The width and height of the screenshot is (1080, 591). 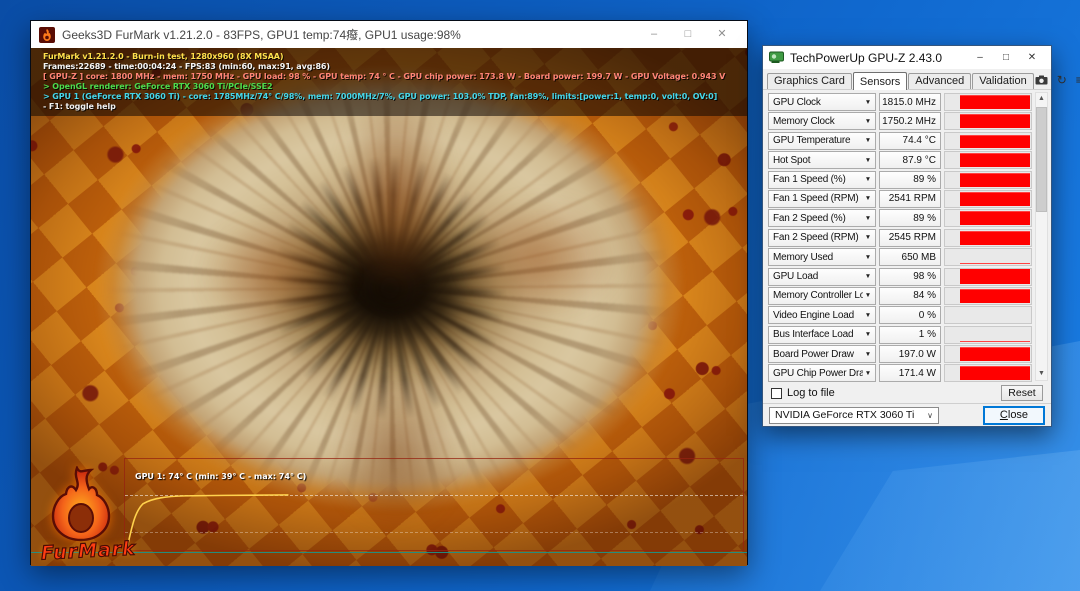 I want to click on sensor-value: 1815.0 MHz, so click(x=910, y=102).